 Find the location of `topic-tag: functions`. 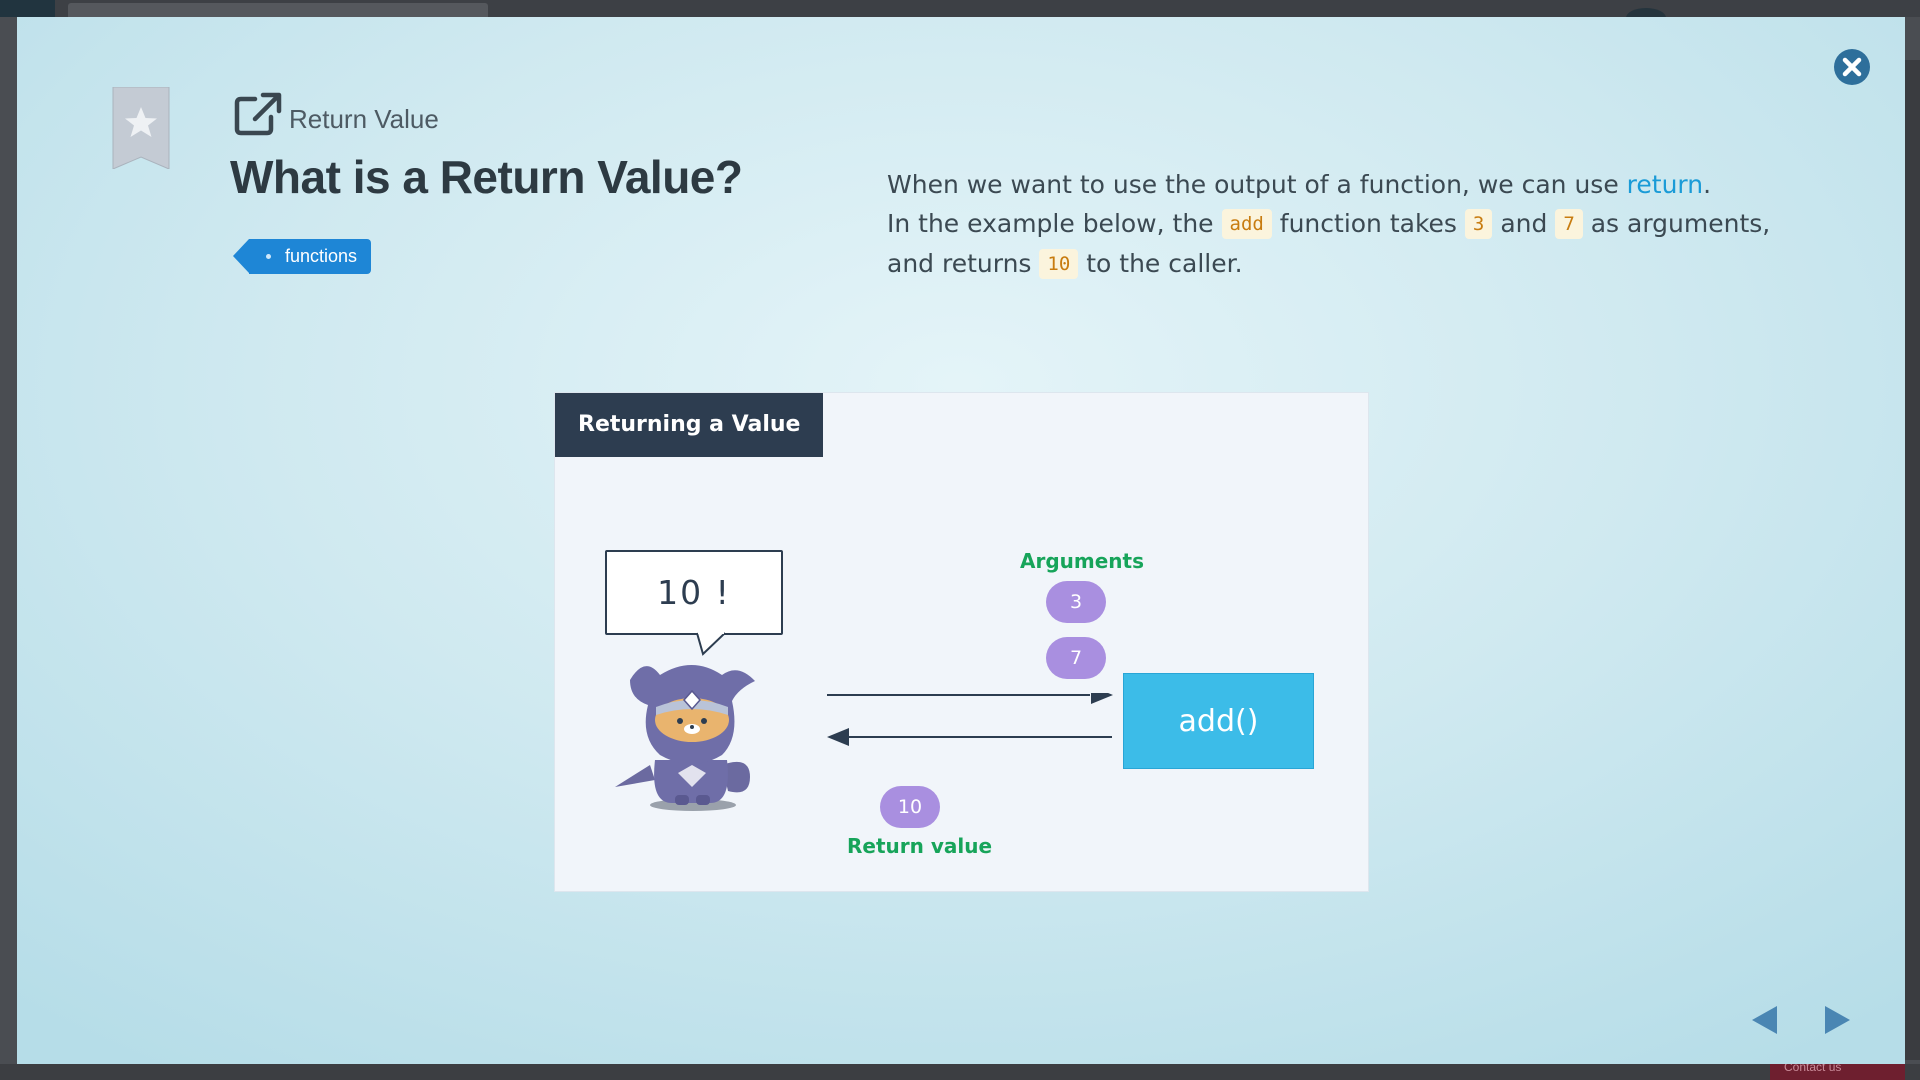

topic-tag: functions is located at coordinates (302, 256).